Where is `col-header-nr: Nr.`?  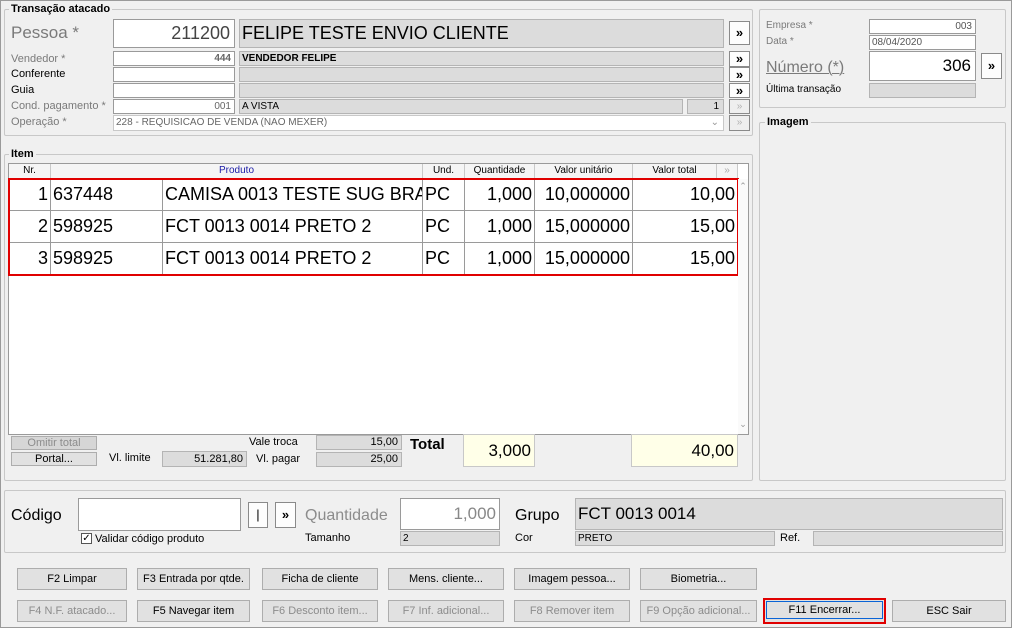
col-header-nr: Nr. is located at coordinates (30, 171).